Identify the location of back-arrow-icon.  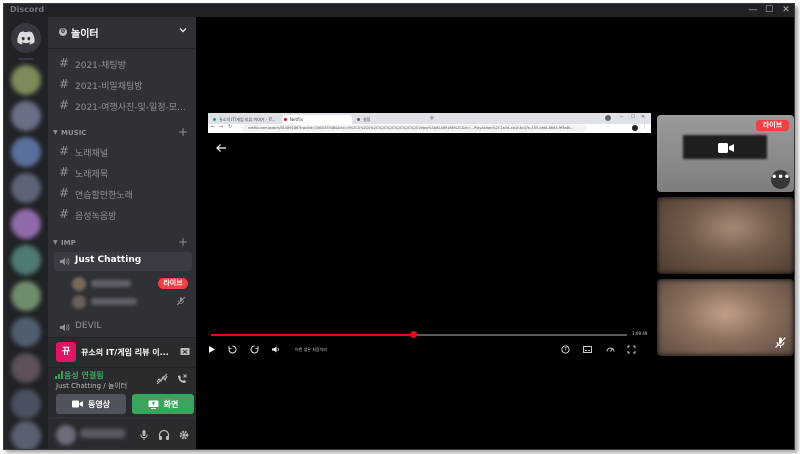
(221, 148).